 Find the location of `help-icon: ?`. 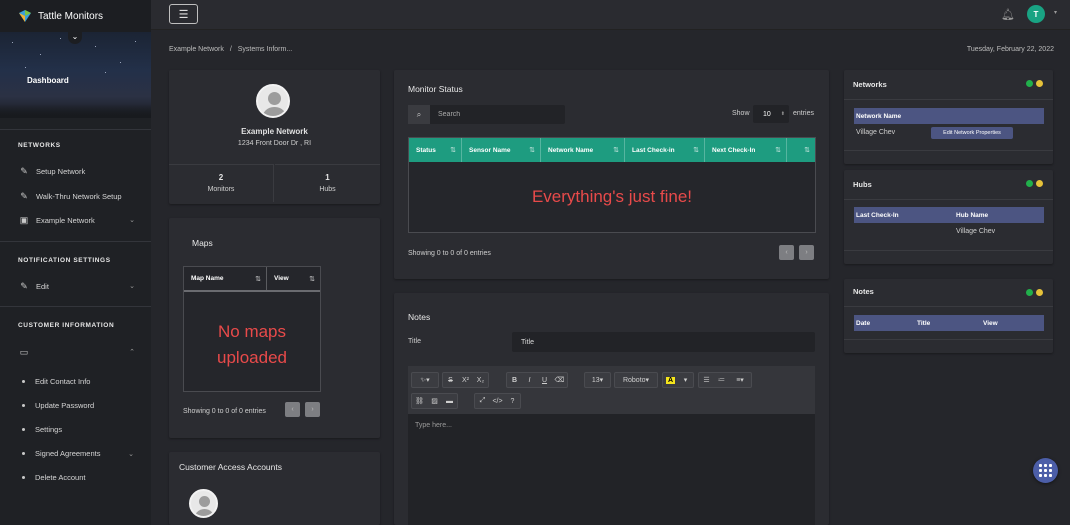

help-icon: ? is located at coordinates (512, 401).